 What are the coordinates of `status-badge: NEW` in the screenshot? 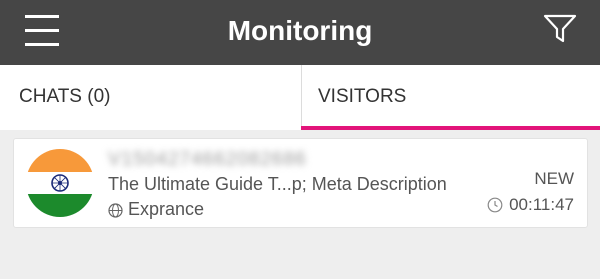 It's located at (554, 178).